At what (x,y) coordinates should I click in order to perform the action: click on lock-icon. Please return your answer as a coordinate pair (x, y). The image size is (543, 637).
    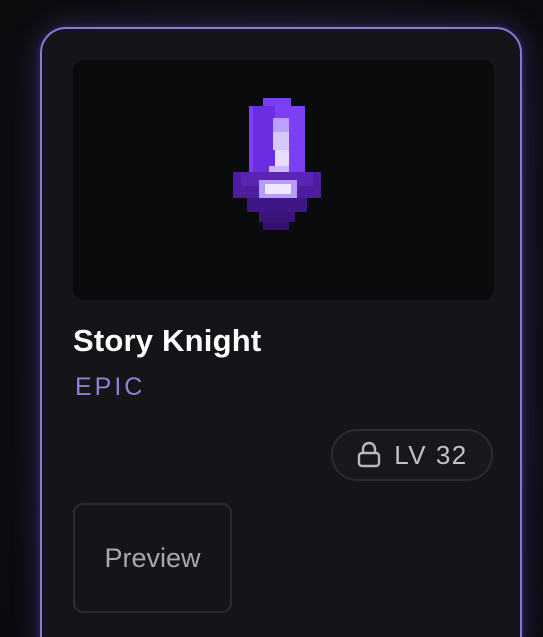
    Looking at the image, I should click on (369, 455).